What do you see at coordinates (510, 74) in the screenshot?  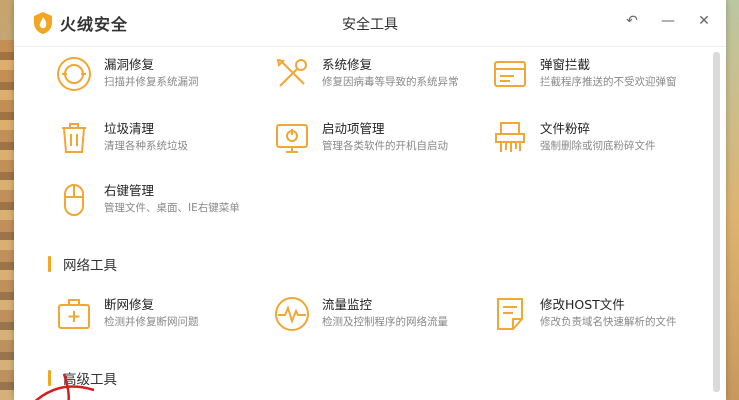 I see `popup-window-icon` at bounding box center [510, 74].